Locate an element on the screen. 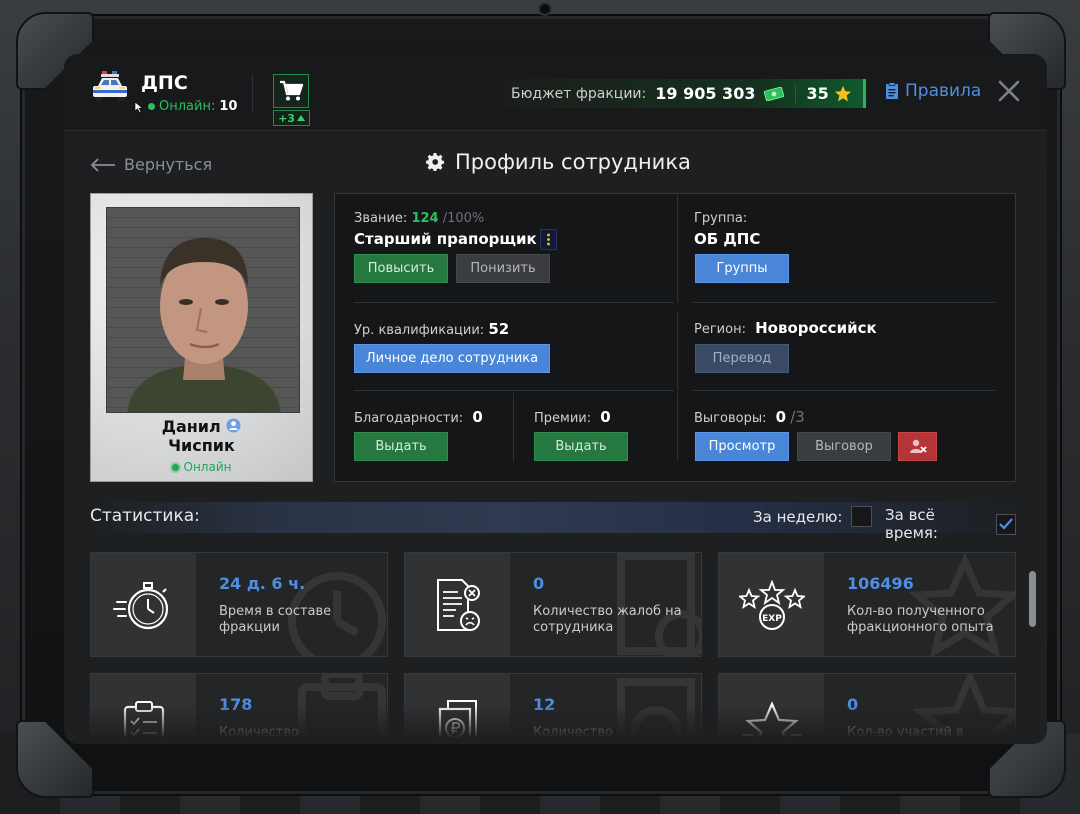 This screenshot has width=1080, height=814. online-indicator: Онлайн: 10 is located at coordinates (185, 106).